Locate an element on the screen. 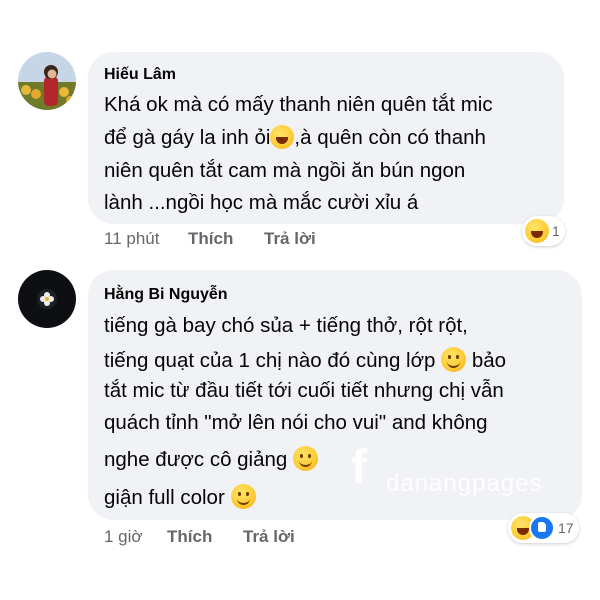 This screenshot has width=600, height=600. laughing-tears-emoji is located at coordinates (282, 137).